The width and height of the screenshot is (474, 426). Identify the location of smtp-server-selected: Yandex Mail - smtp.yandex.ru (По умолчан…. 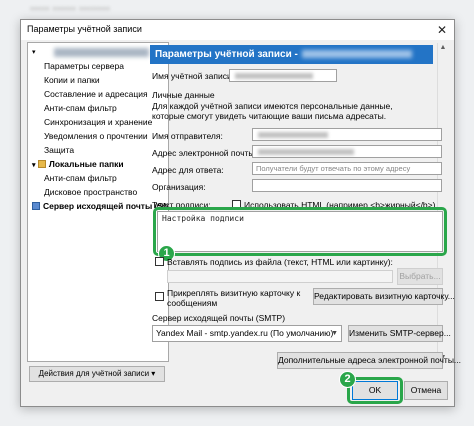
(245, 333).